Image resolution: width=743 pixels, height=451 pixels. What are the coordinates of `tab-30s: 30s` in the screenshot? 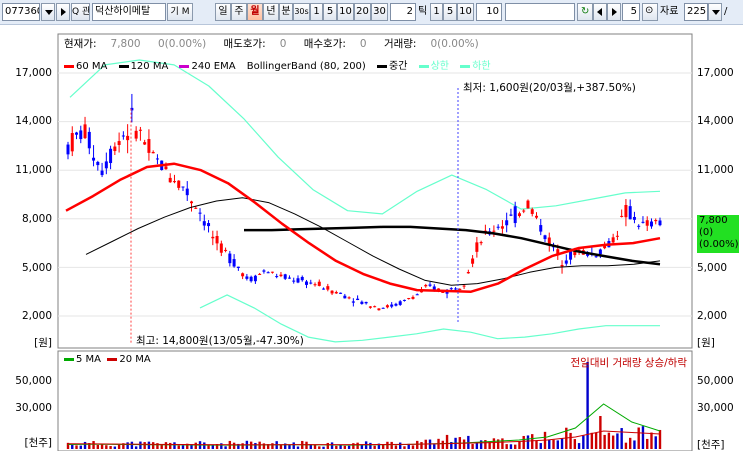 It's located at (301, 12).